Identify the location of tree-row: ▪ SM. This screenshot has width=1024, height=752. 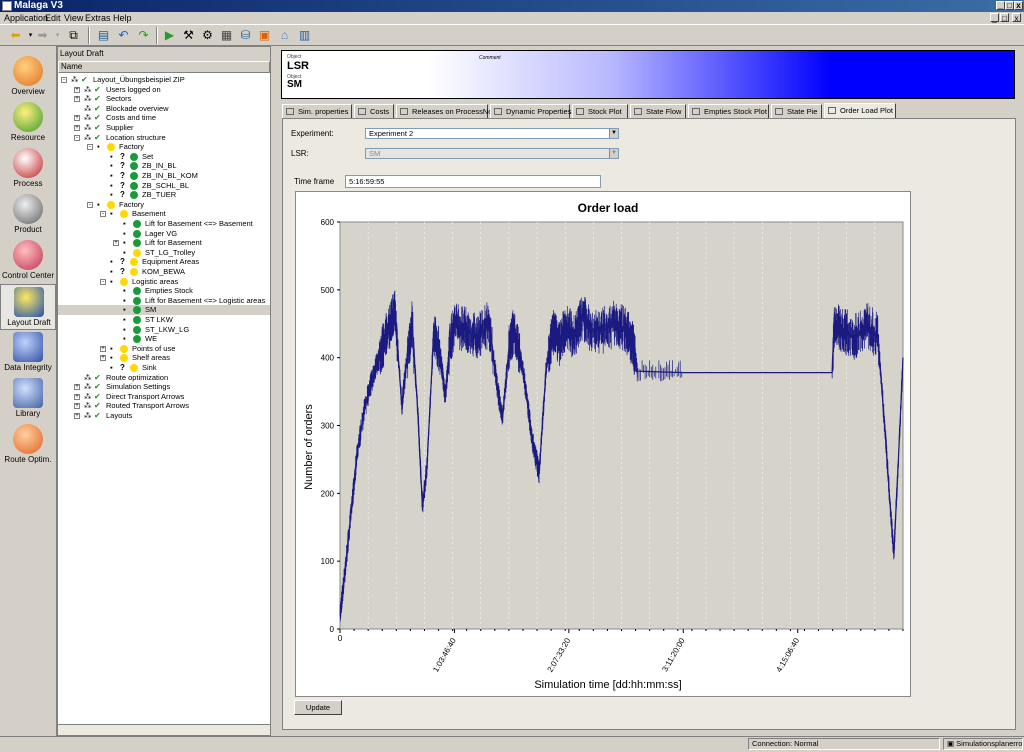
(164, 310).